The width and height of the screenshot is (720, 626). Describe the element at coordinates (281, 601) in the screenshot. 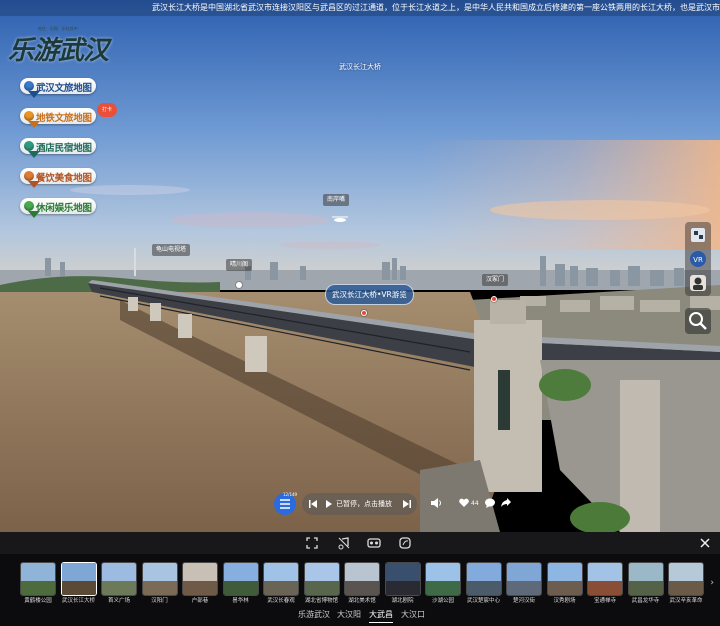

I see `thumbnail-caption: 武汉长春观` at that location.